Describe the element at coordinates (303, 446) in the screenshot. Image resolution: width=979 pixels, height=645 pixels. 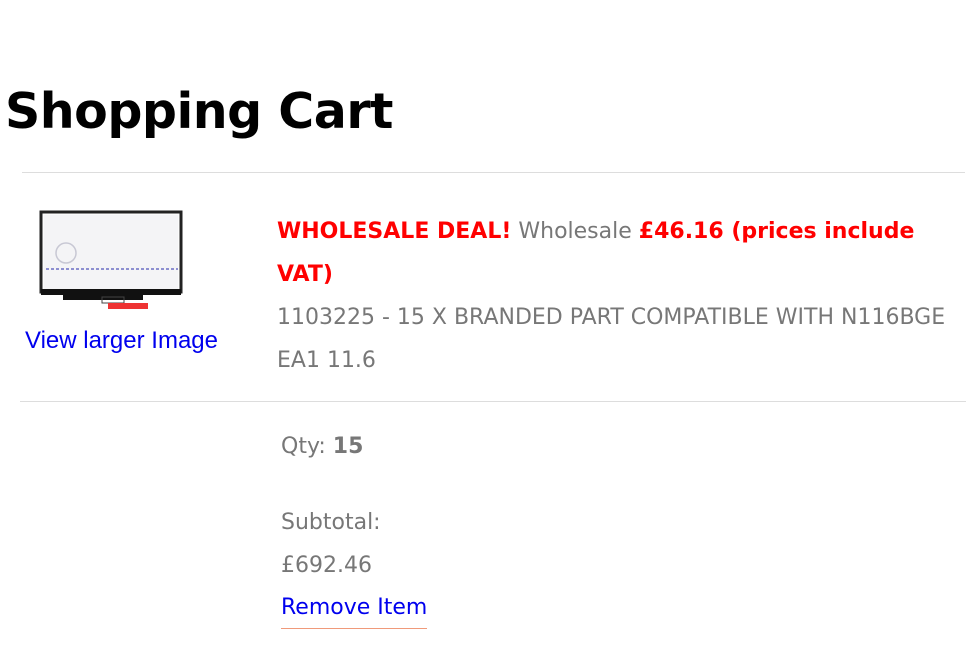
I see `quantity-label: Qty:` at that location.